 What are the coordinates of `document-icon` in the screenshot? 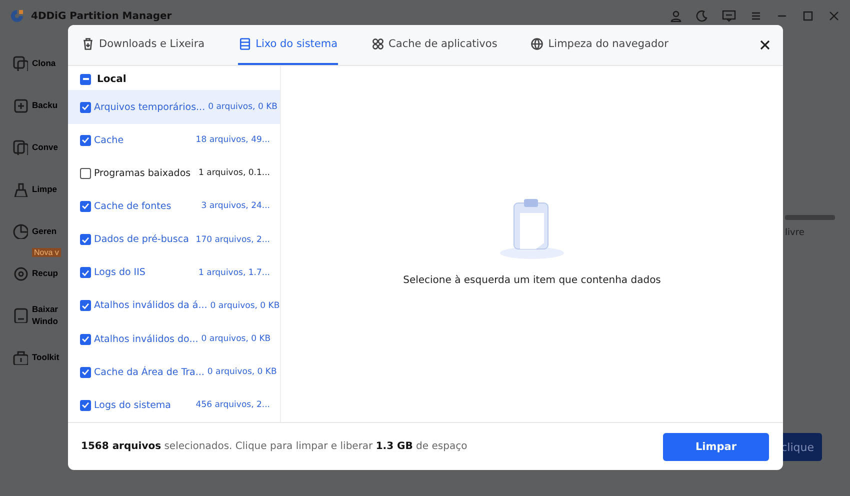 It's located at (20, 105).